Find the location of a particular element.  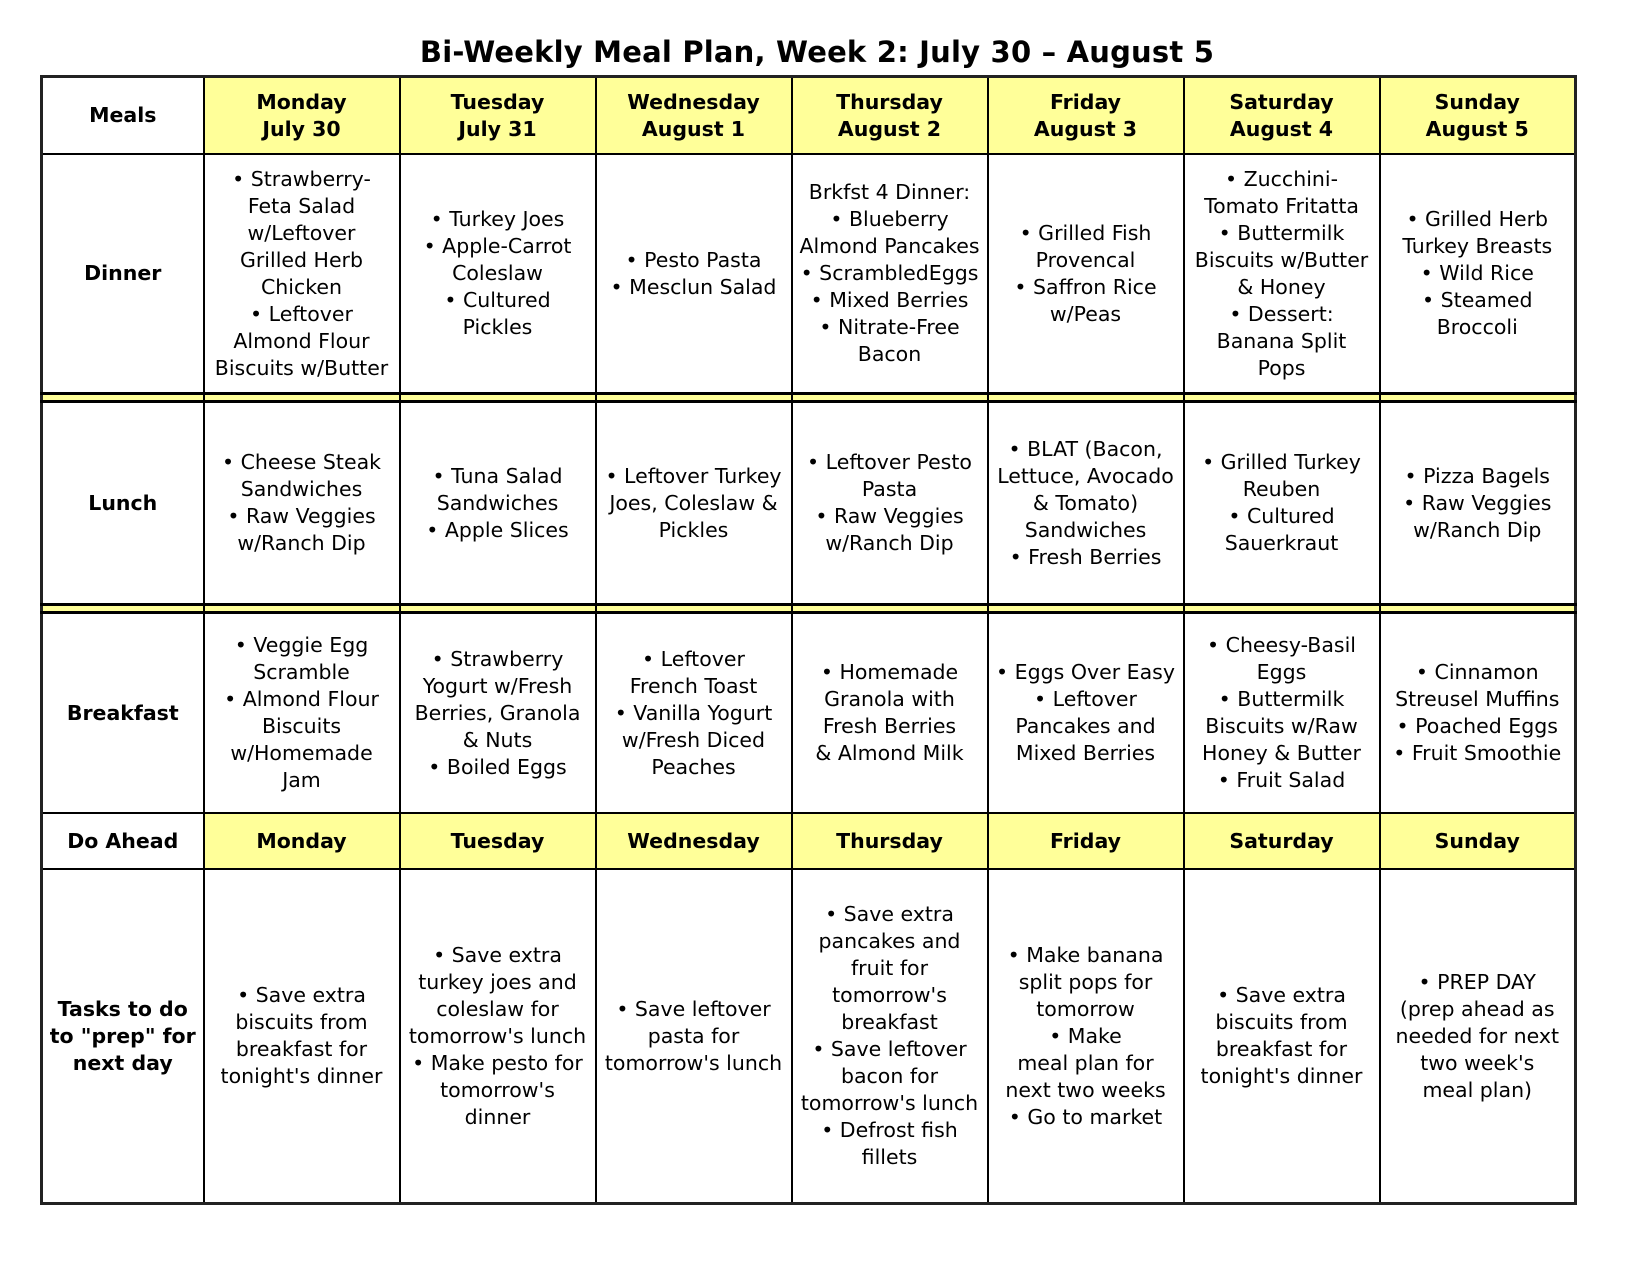

cell-line: meal plan) is located at coordinates (1477, 1089).